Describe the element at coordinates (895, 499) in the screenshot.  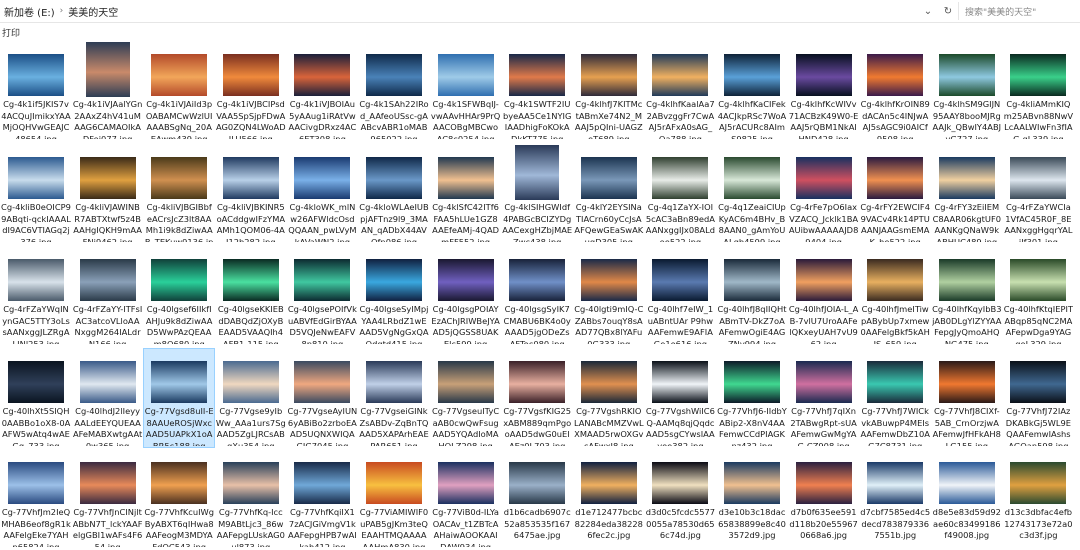
I see `file-item: d7cbf7585ed4c5decd7838793367551b.jpg` at that location.